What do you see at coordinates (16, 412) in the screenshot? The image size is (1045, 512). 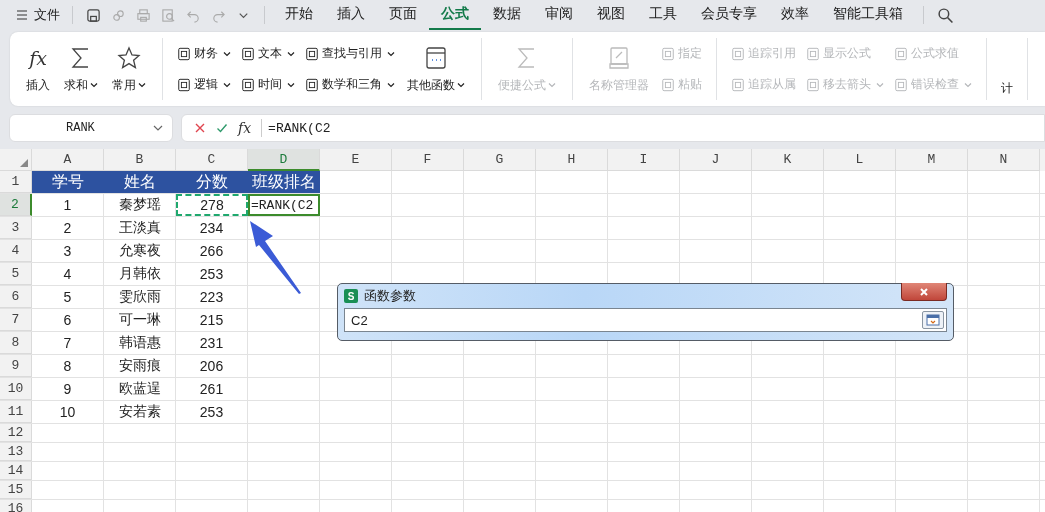 I see `row-header: 11` at bounding box center [16, 412].